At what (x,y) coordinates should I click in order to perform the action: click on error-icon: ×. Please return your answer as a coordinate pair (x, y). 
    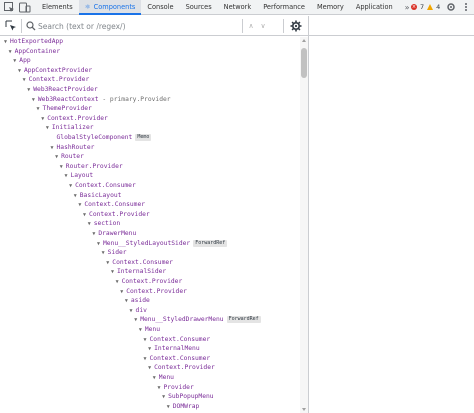
    Looking at the image, I should click on (414, 7).